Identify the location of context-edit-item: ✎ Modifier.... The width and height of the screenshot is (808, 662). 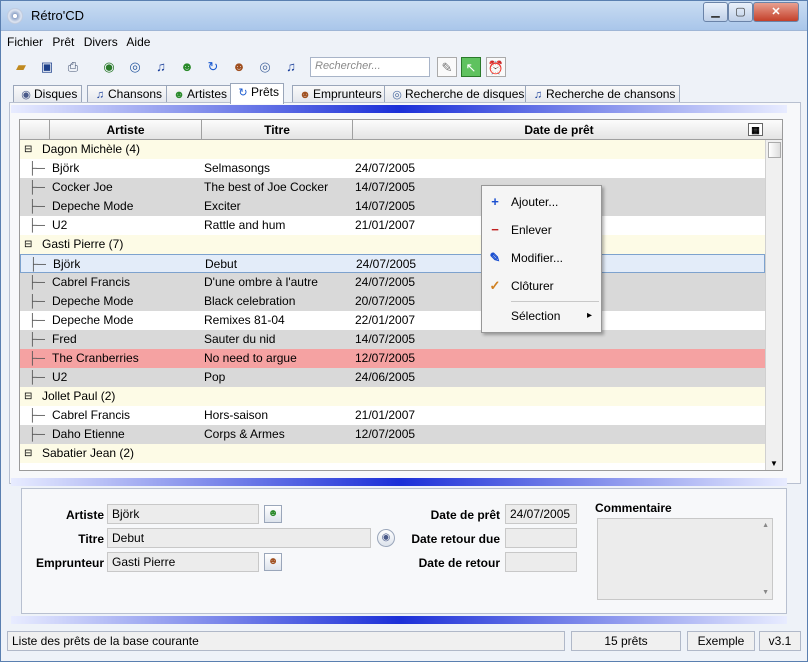
(541, 258).